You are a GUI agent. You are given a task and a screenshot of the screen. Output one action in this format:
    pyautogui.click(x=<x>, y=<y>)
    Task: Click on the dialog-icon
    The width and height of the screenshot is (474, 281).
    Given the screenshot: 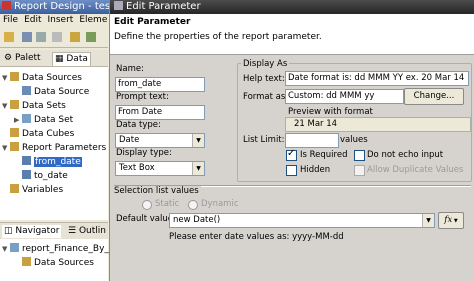 What is the action you would take?
    pyautogui.click(x=118, y=5)
    